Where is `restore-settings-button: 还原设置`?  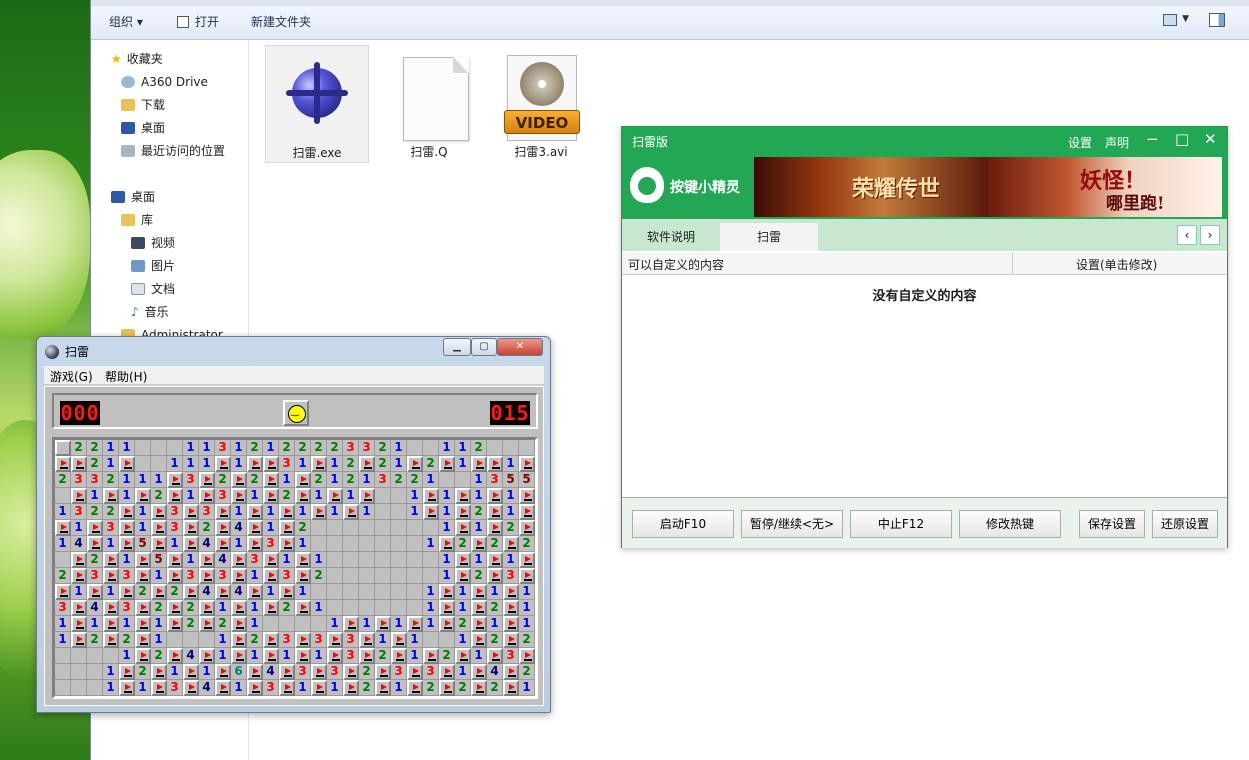
restore-settings-button: 还原设置 is located at coordinates (1185, 524).